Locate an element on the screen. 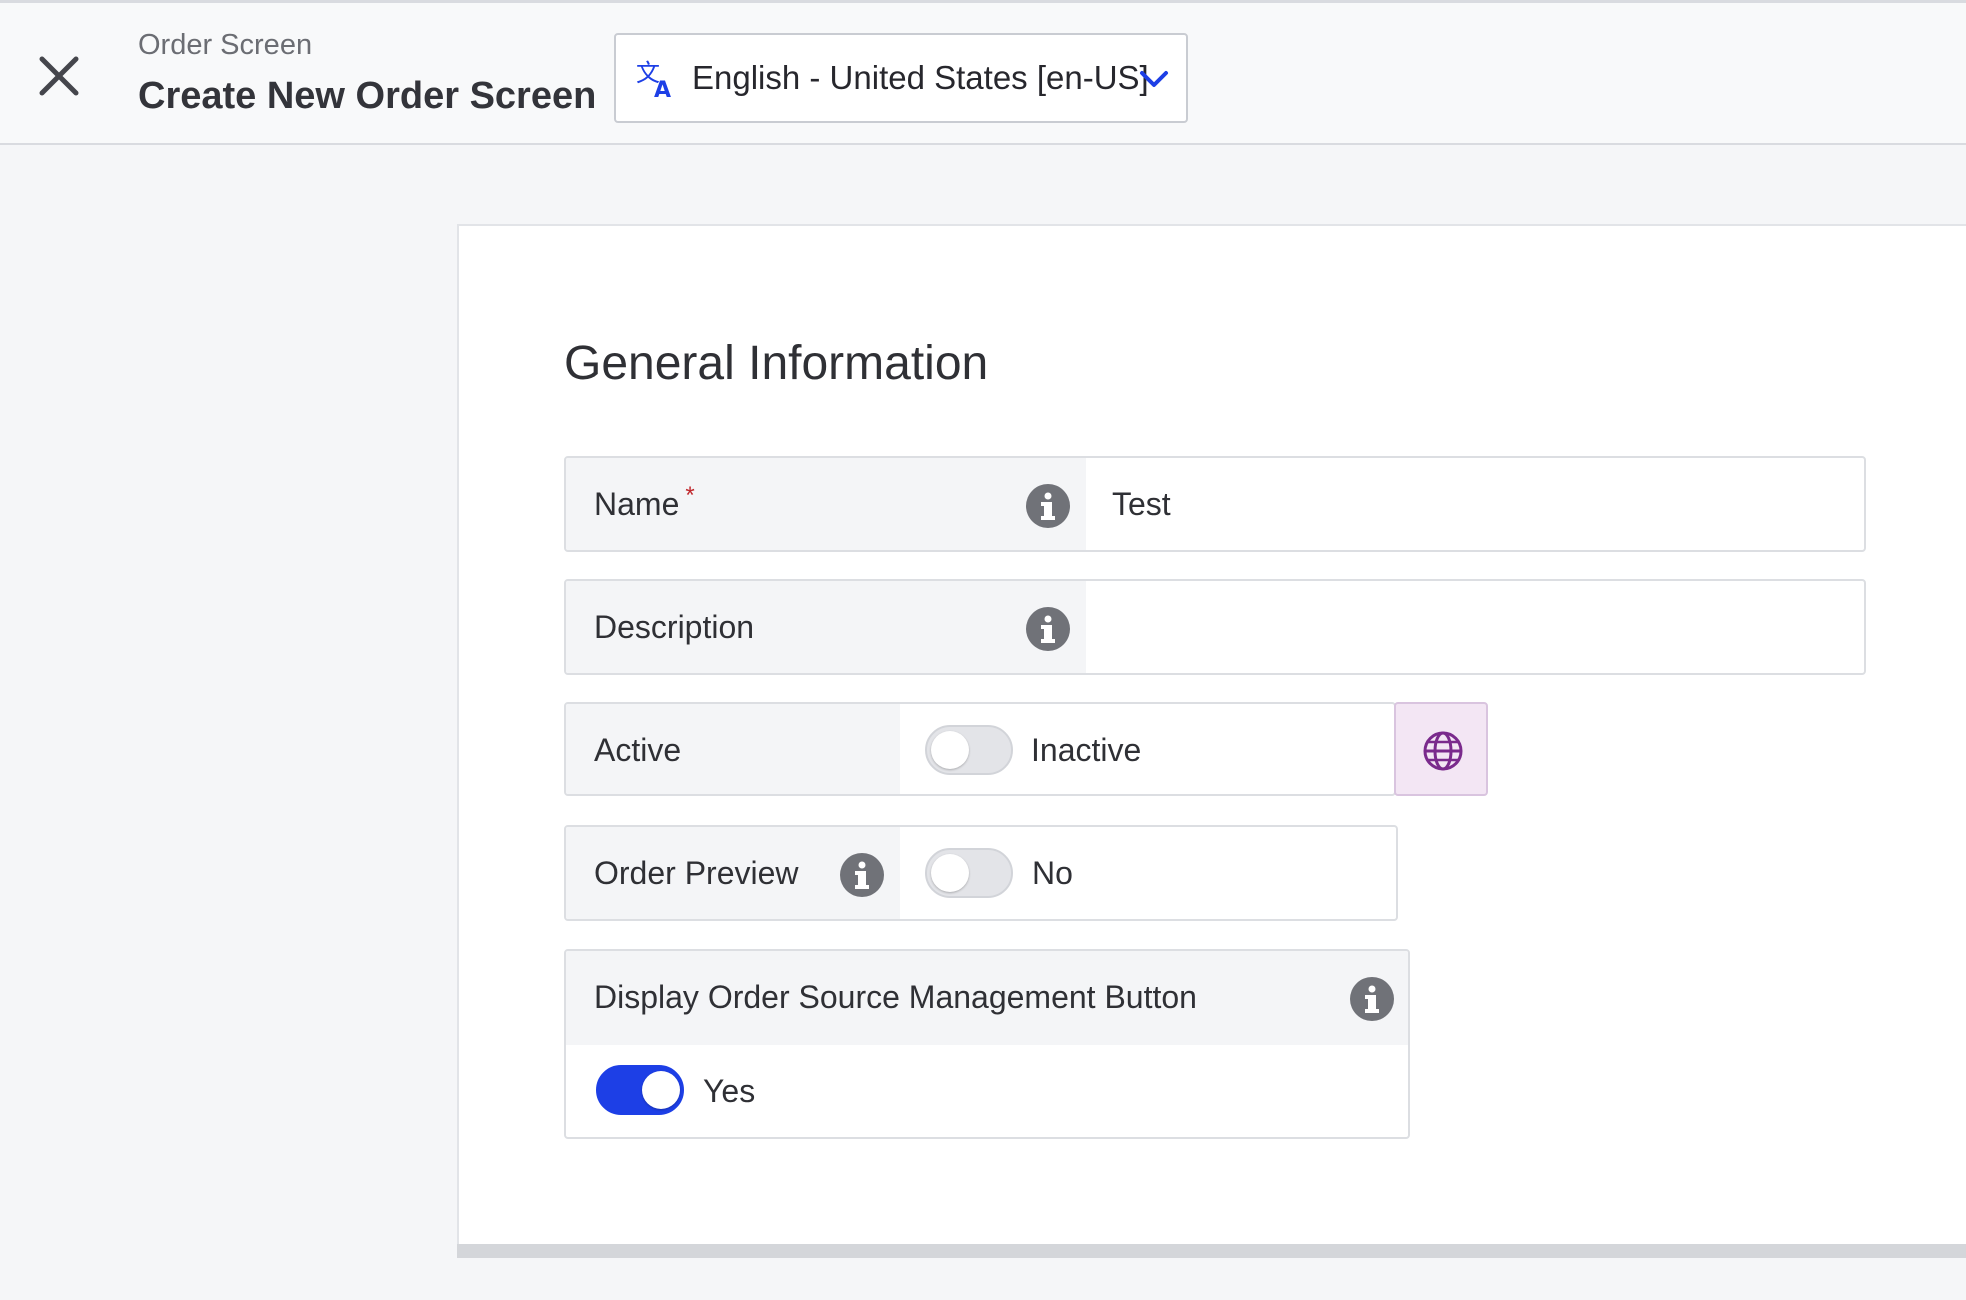 The image size is (1966, 1300). translation-button is located at coordinates (1441, 749).